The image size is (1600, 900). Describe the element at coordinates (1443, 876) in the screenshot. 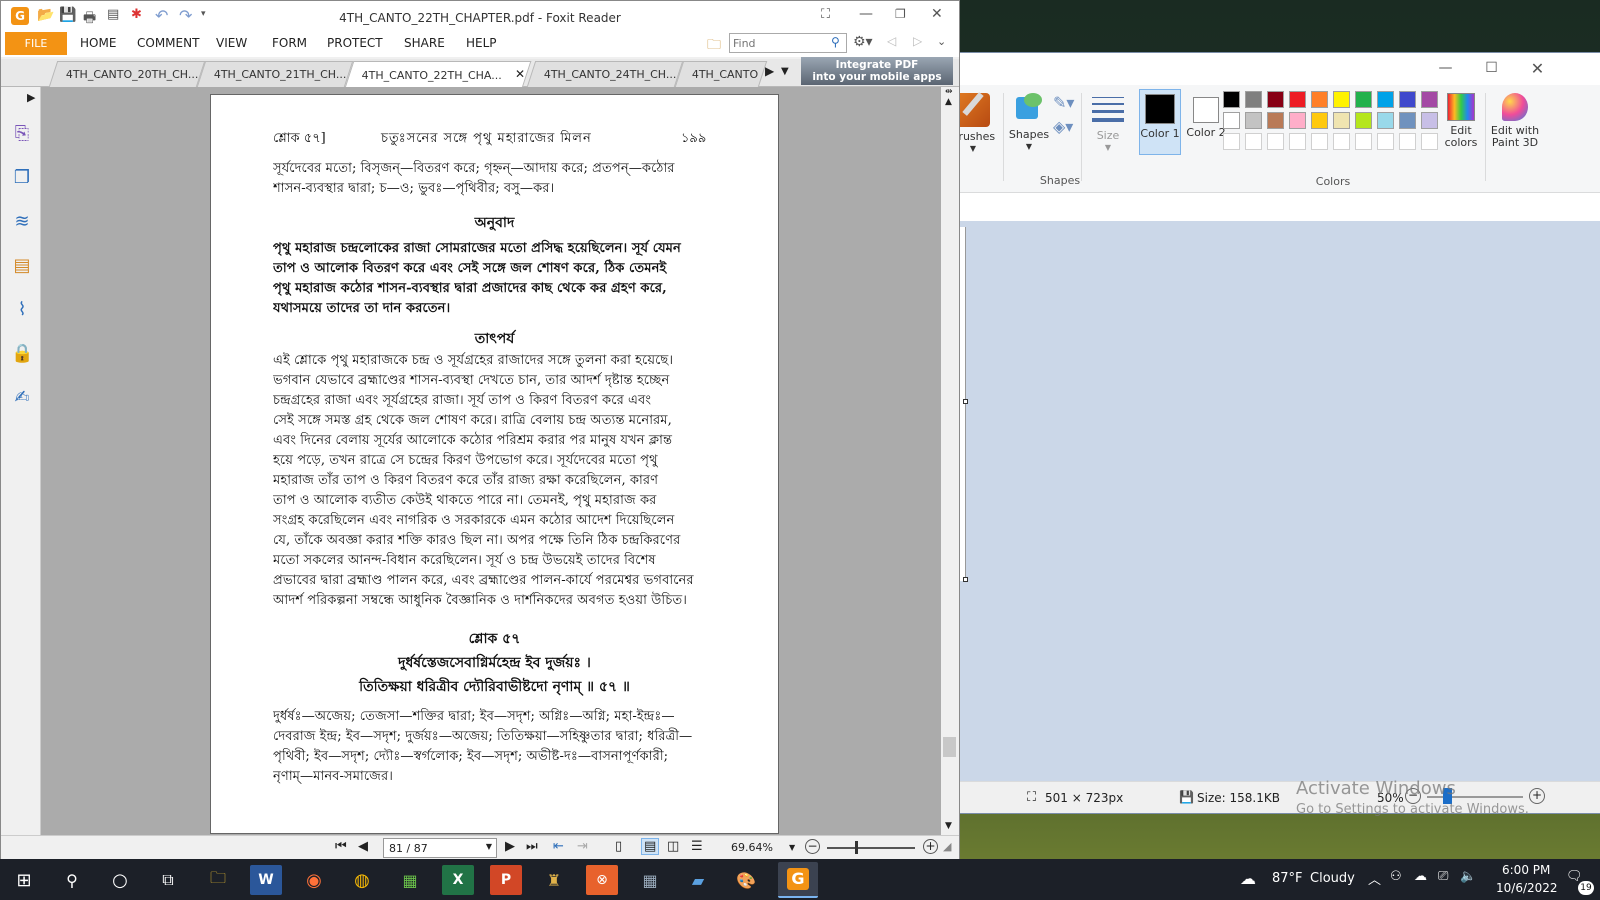

I see `network-icon: ⎚` at that location.